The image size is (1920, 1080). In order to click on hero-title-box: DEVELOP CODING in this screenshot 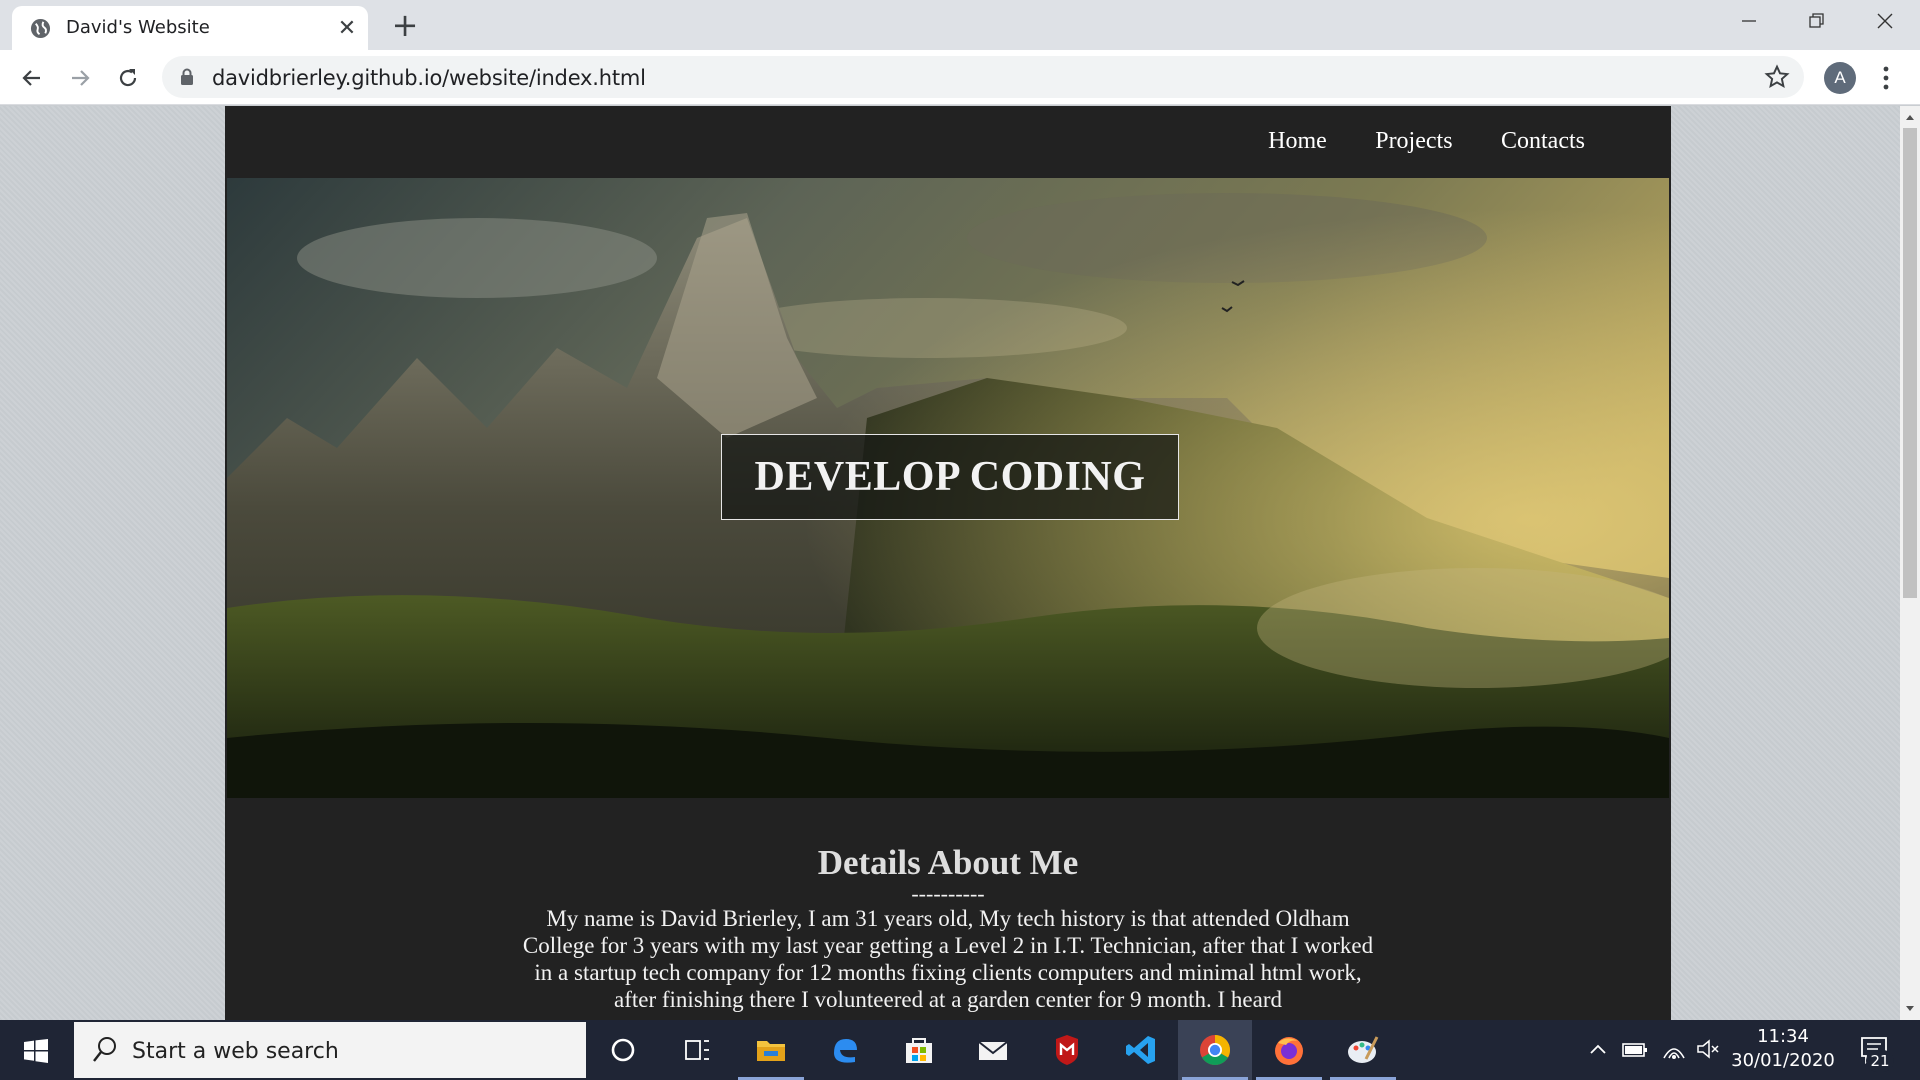, I will do `click(950, 477)`.